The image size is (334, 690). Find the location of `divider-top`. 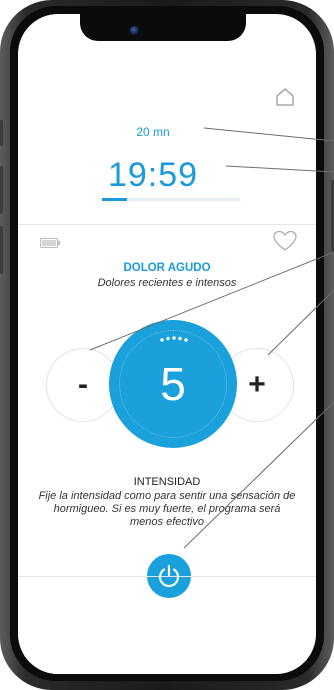

divider-top is located at coordinates (167, 224).